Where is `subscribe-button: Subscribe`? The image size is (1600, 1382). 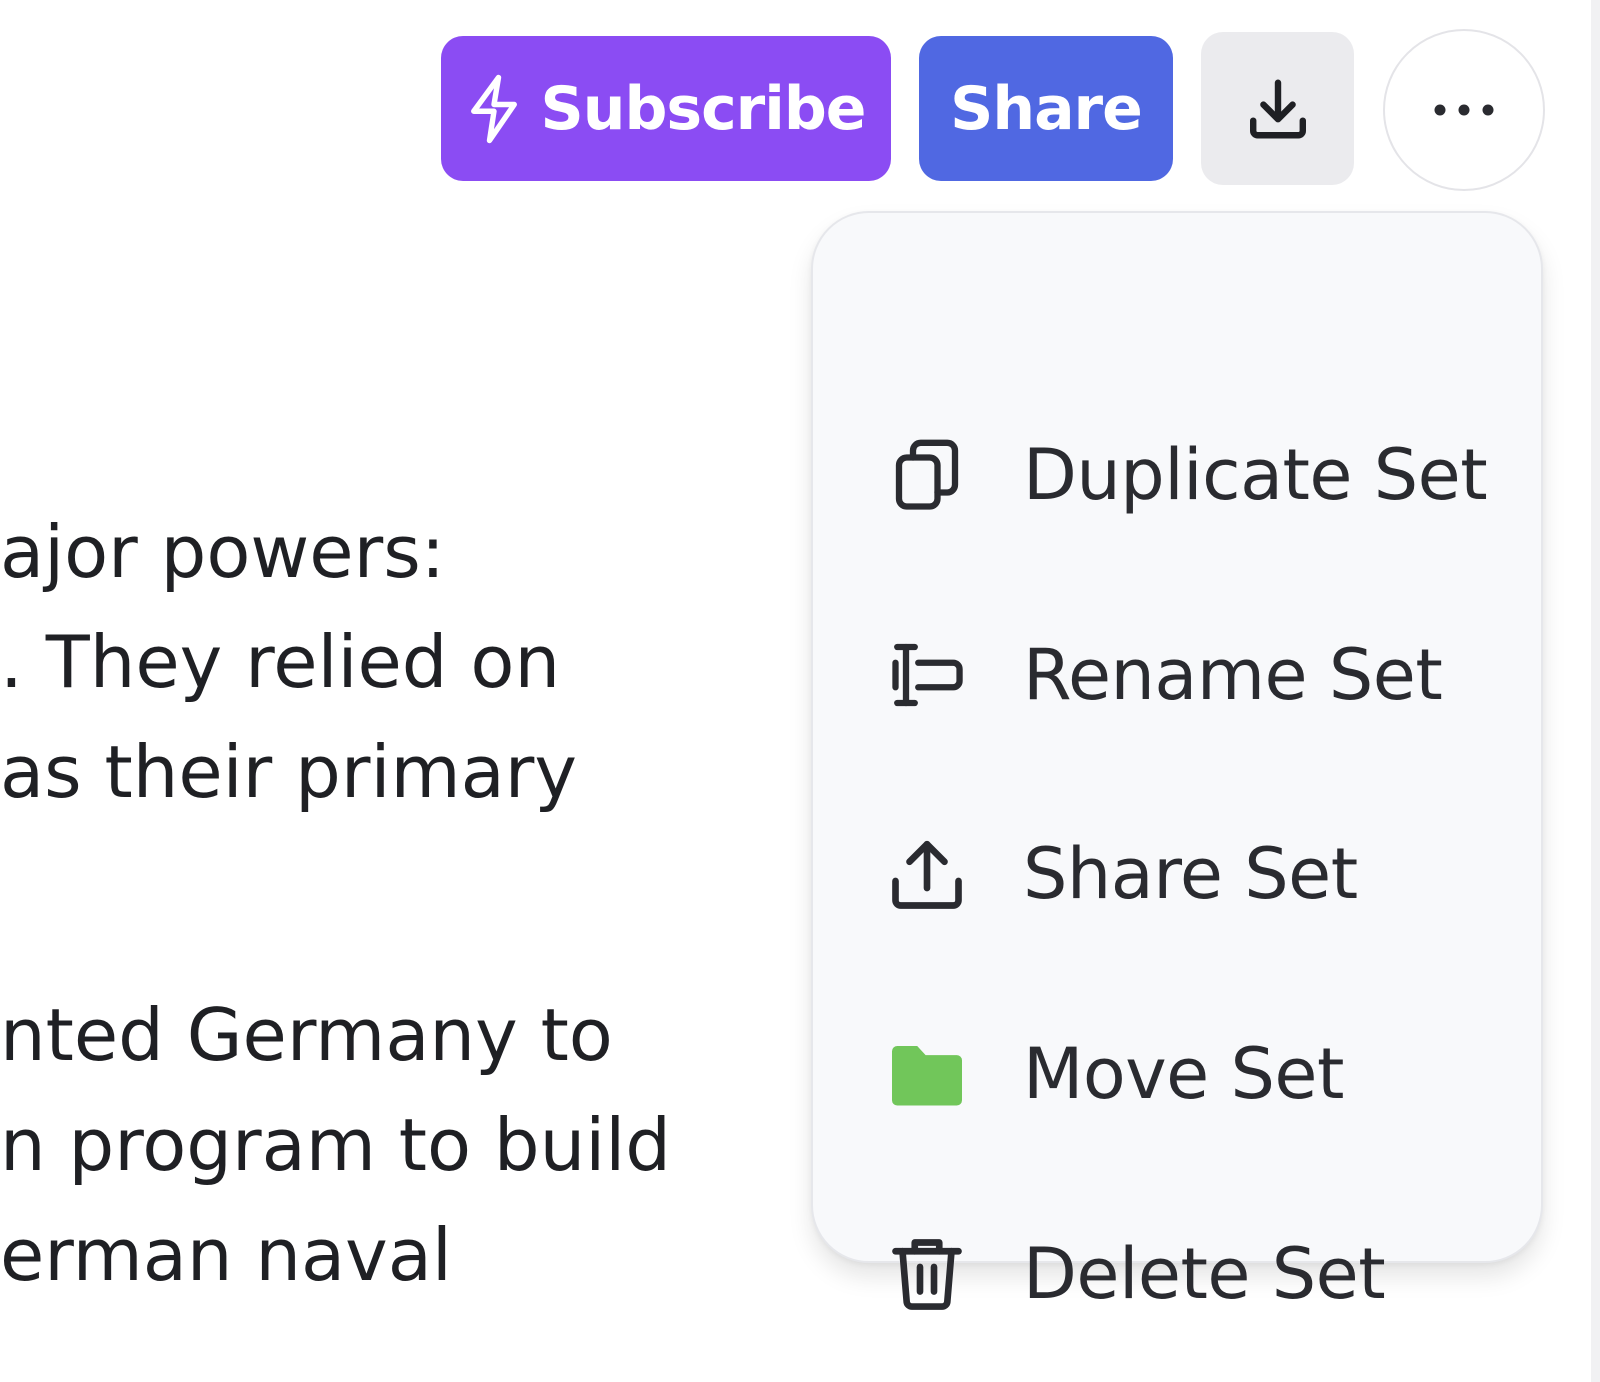
subscribe-button: Subscribe is located at coordinates (666, 108).